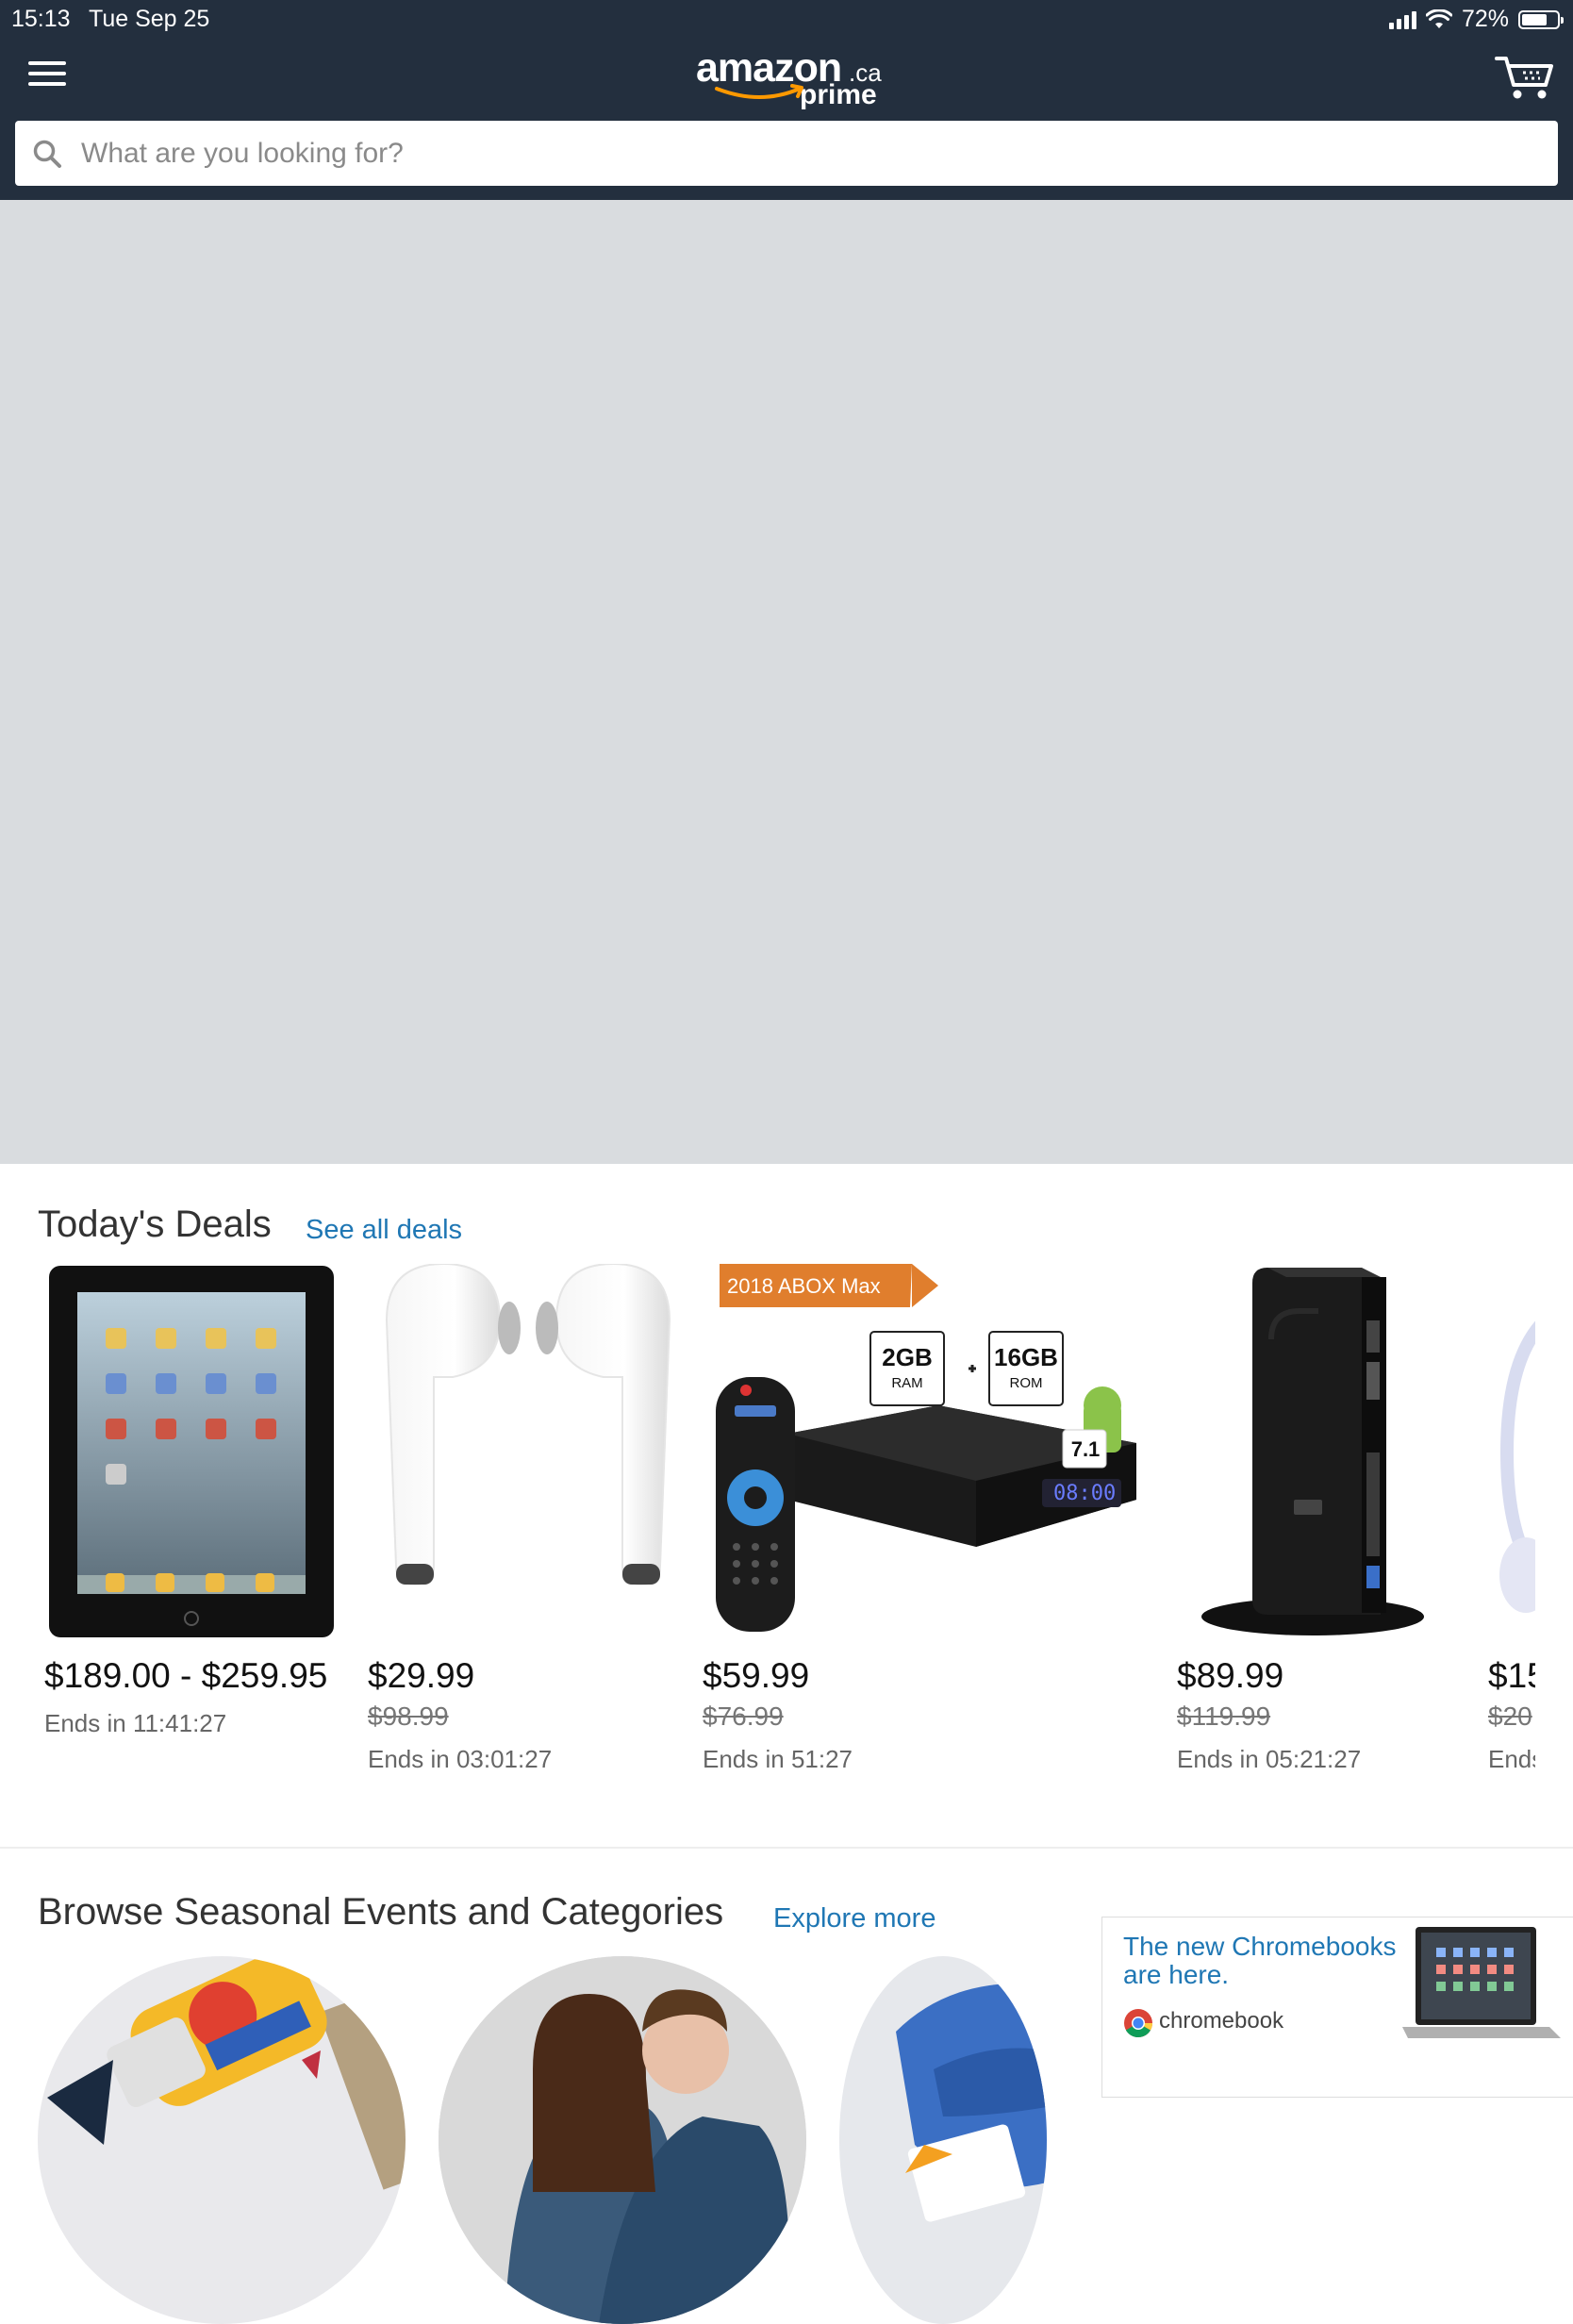  I want to click on deal-ends: Ends, so click(1511, 1759).